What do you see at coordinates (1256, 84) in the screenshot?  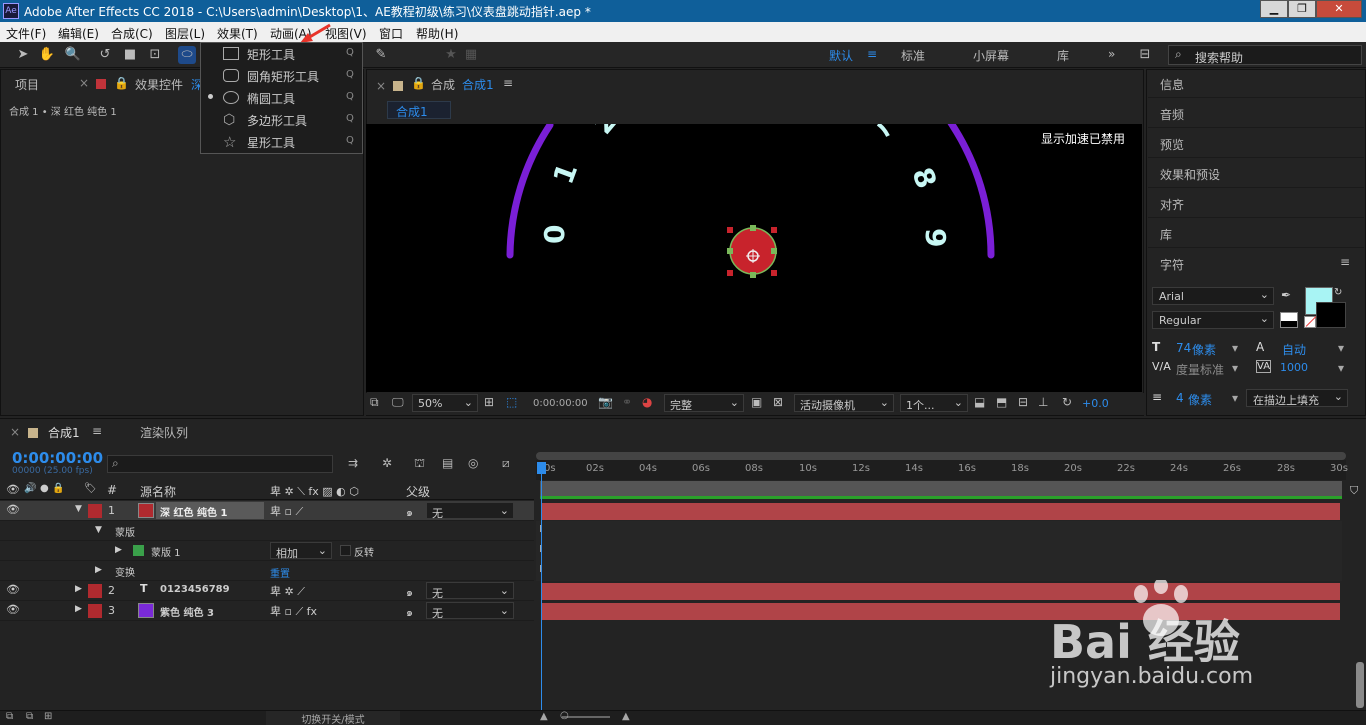 I see `panel-info: 信息` at bounding box center [1256, 84].